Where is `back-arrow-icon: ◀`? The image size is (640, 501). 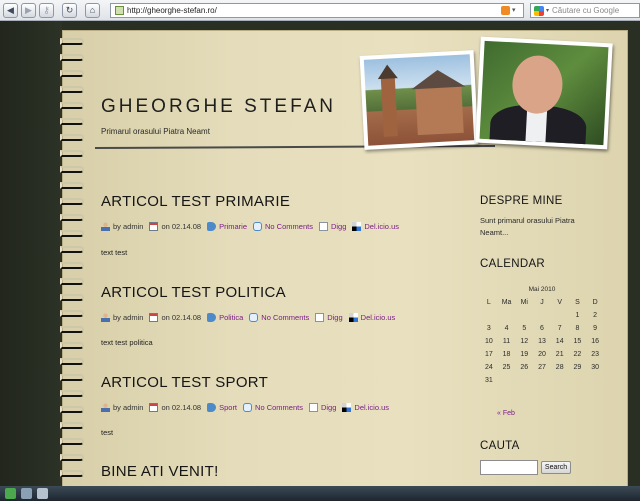 back-arrow-icon: ◀ is located at coordinates (10, 9).